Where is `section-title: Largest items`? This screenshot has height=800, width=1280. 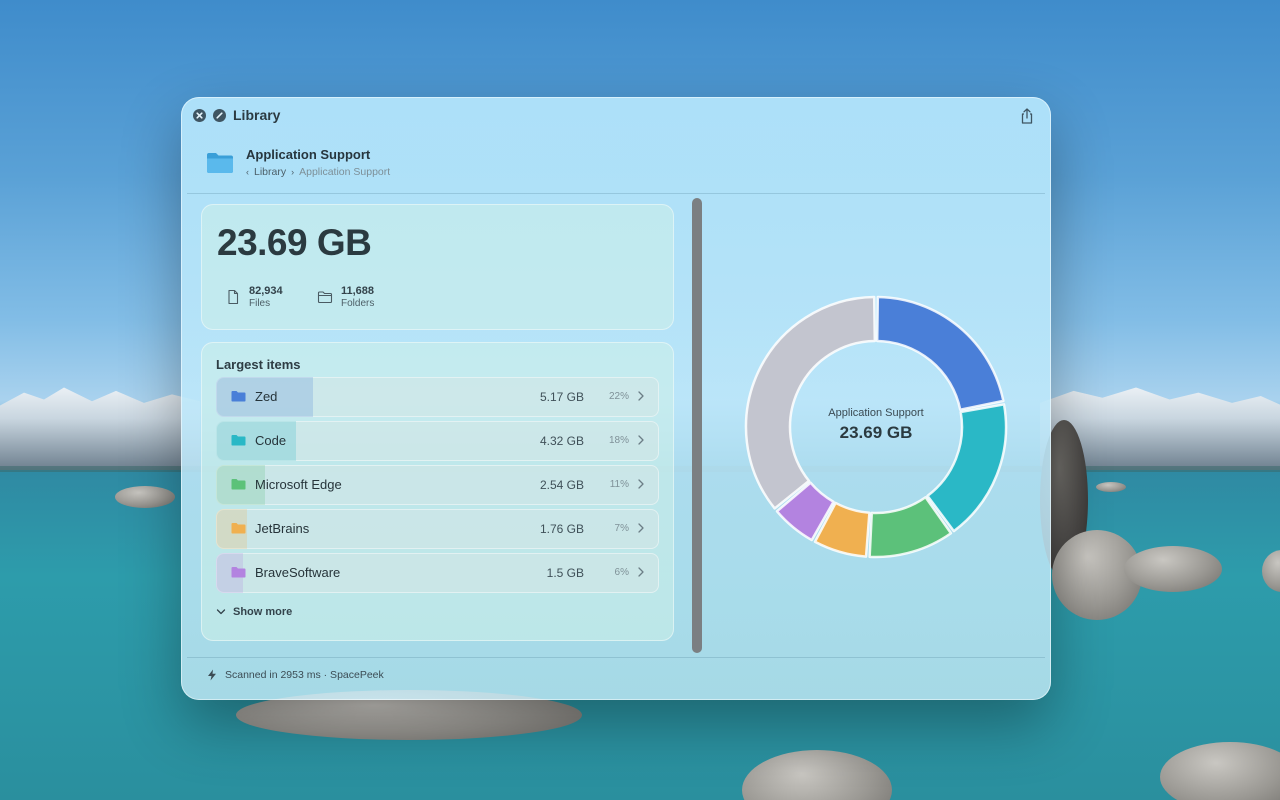 section-title: Largest items is located at coordinates (258, 364).